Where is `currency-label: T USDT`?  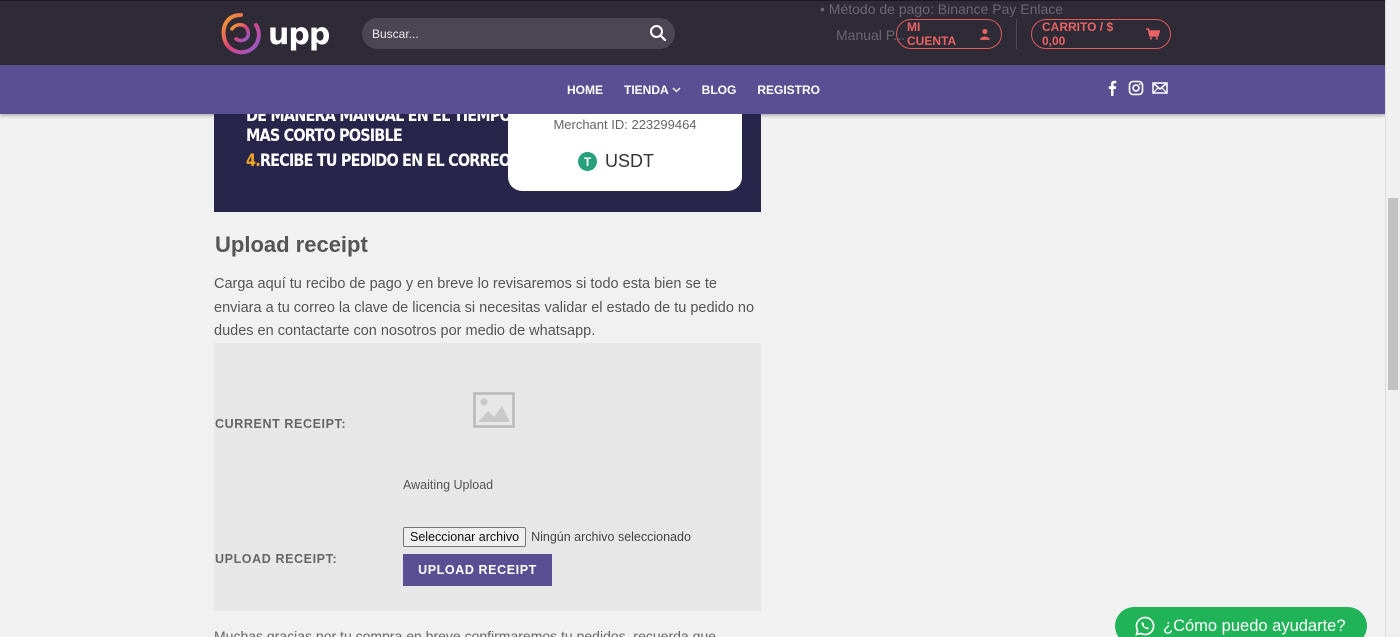
currency-label: T USDT is located at coordinates (616, 161).